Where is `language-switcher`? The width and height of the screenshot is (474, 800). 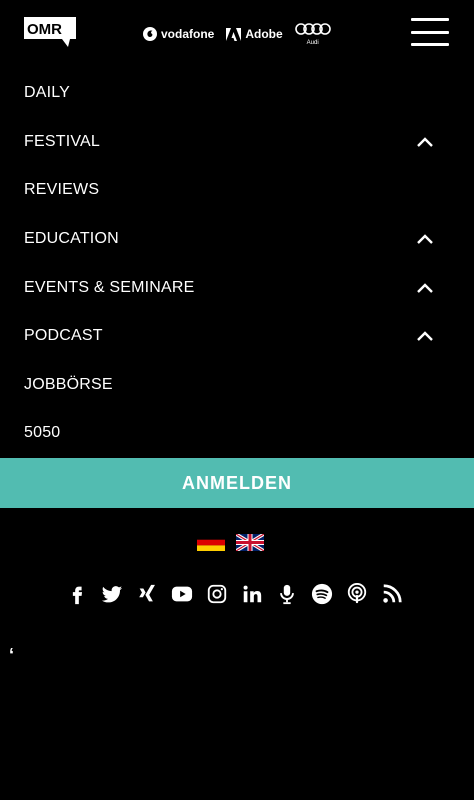
language-switcher is located at coordinates (230, 542).